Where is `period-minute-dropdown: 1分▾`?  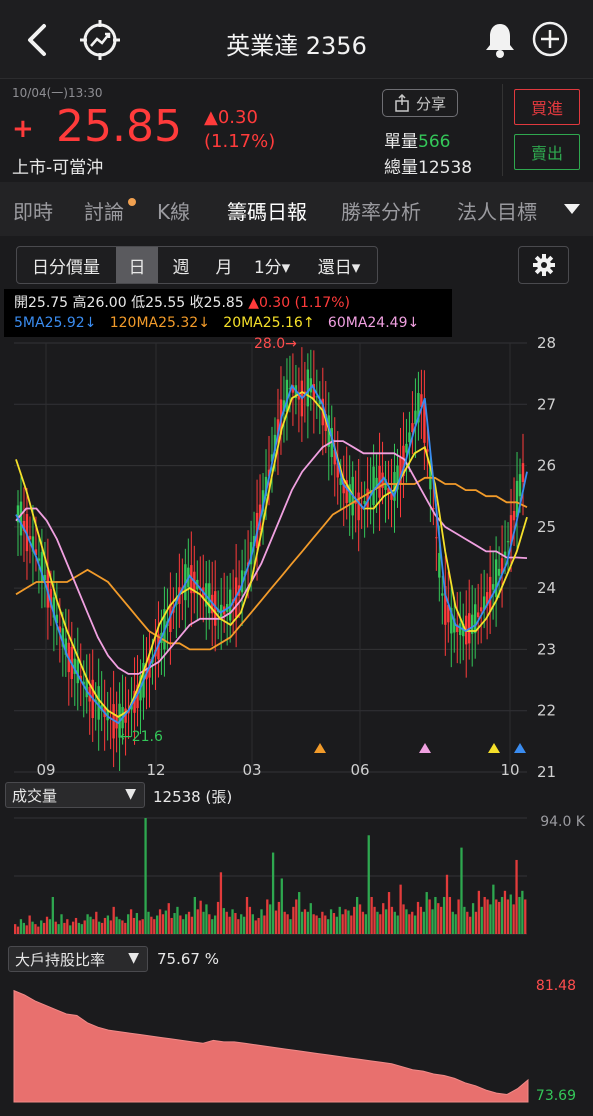 period-minute-dropdown: 1分▾ is located at coordinates (272, 265).